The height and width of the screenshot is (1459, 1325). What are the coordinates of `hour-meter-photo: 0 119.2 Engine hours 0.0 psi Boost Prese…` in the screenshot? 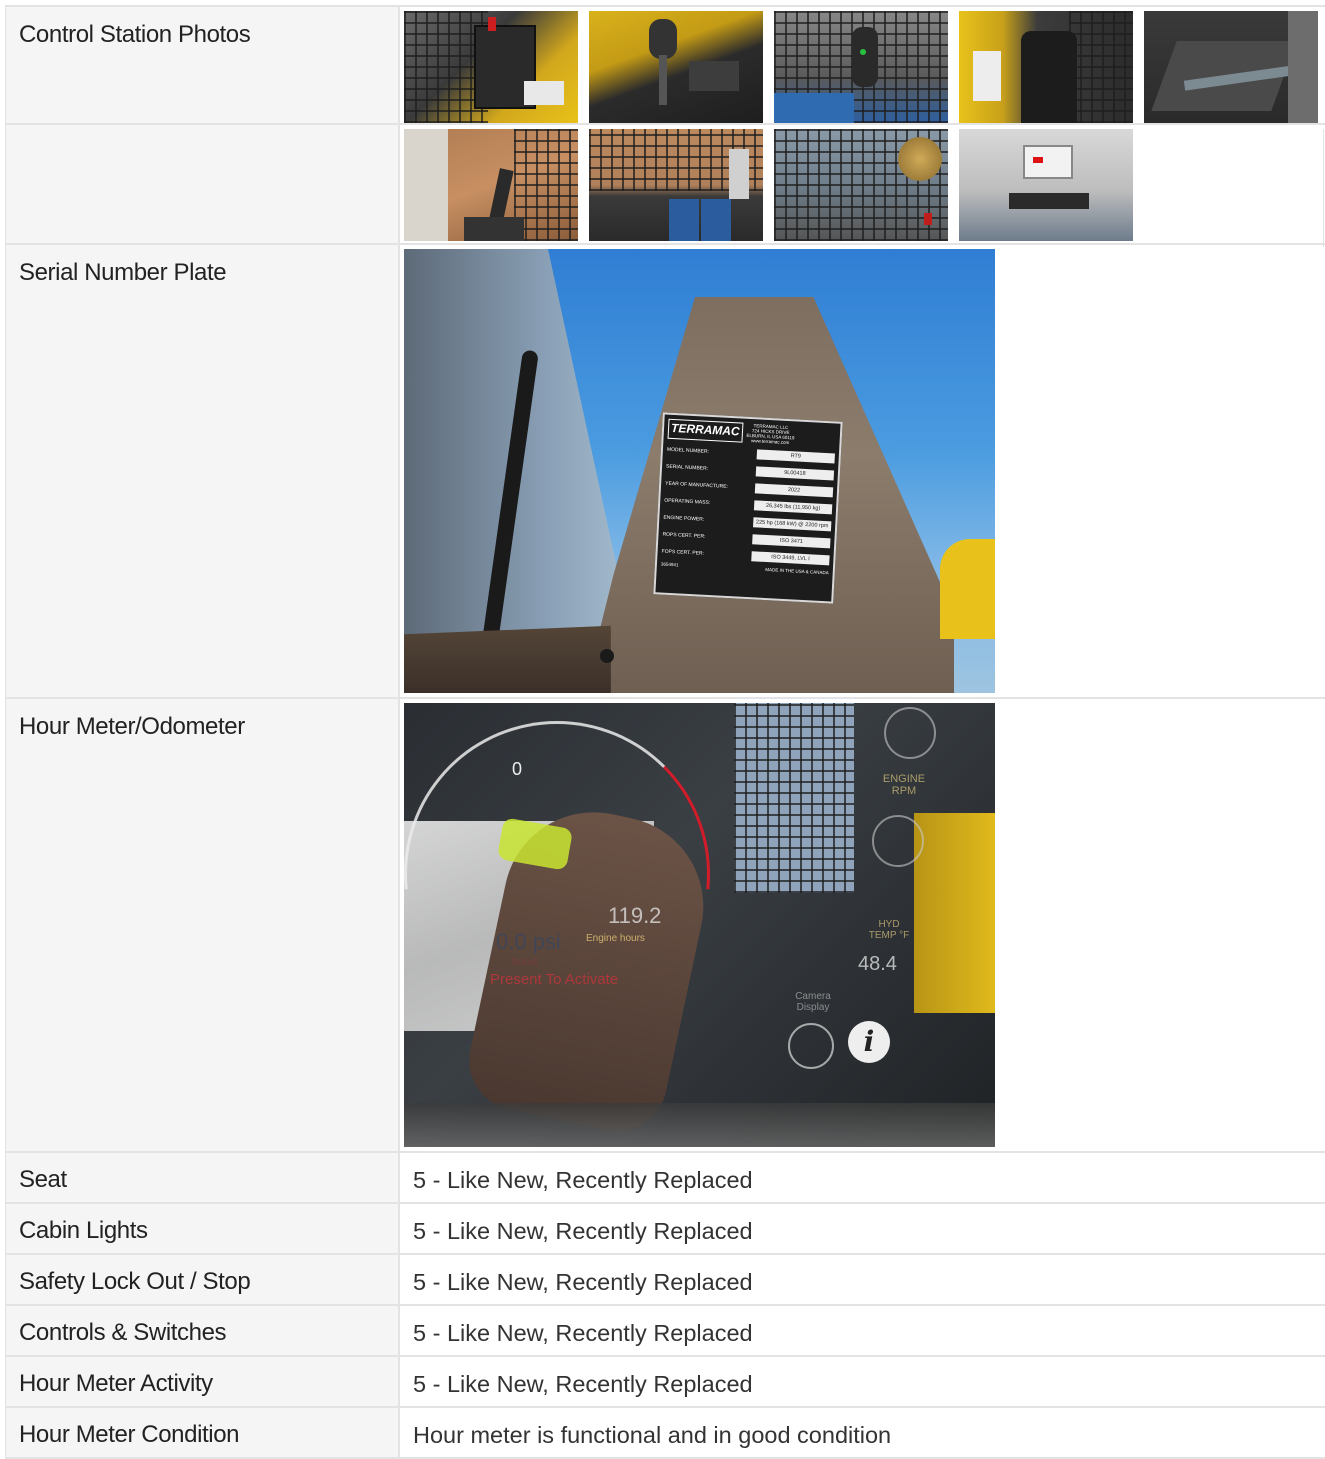 It's located at (699, 925).